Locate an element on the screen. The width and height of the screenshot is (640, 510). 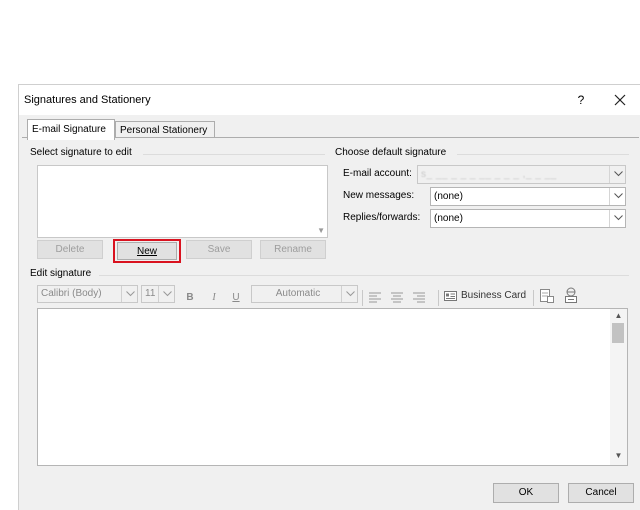
business-card-label: Business Card is located at coordinates (494, 295).